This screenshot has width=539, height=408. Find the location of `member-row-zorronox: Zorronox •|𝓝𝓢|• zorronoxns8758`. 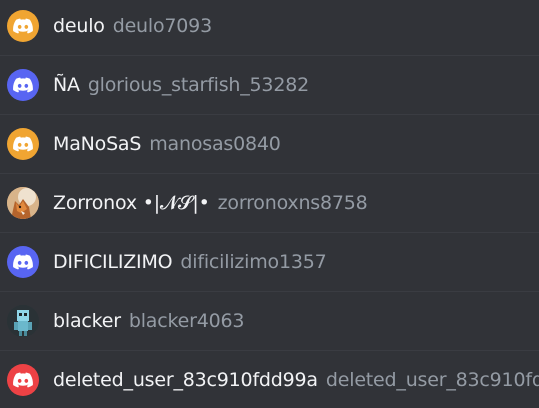

member-row-zorronox: Zorronox •|𝓝𝓢|• zorronoxns8758 is located at coordinates (269, 203).